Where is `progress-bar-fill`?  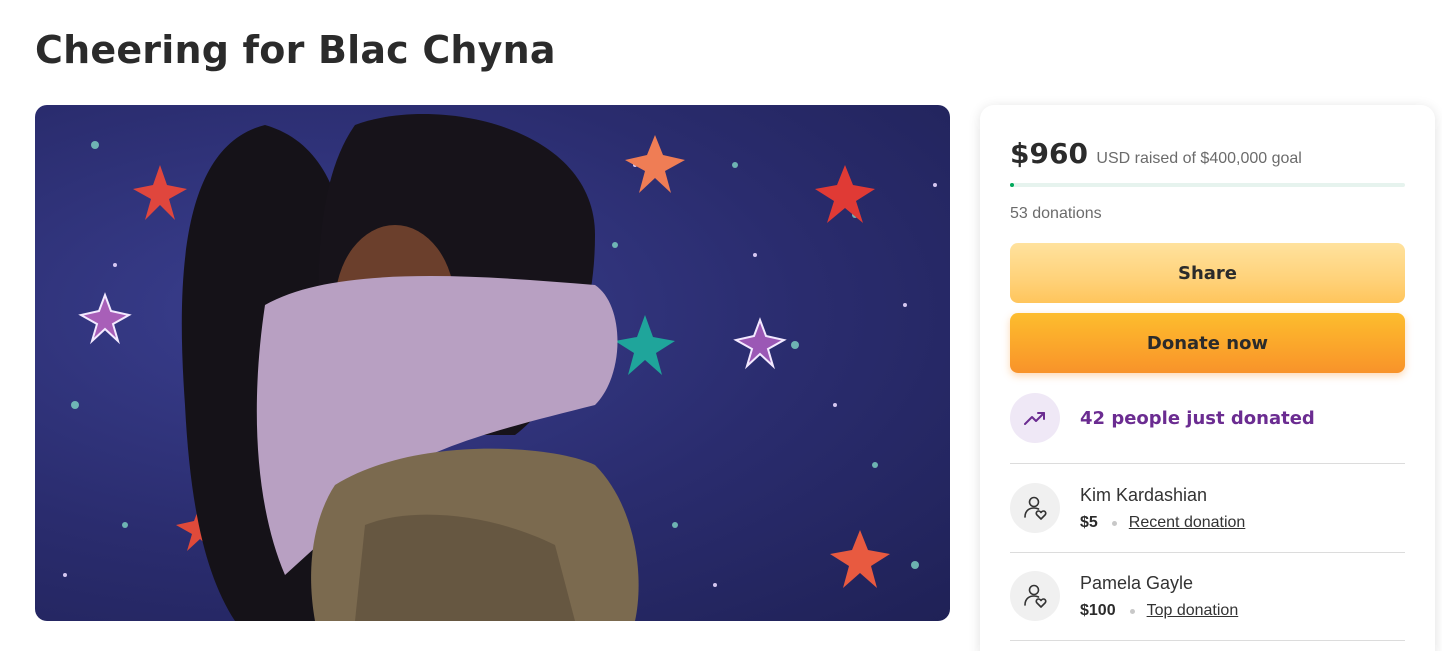 progress-bar-fill is located at coordinates (1012, 185).